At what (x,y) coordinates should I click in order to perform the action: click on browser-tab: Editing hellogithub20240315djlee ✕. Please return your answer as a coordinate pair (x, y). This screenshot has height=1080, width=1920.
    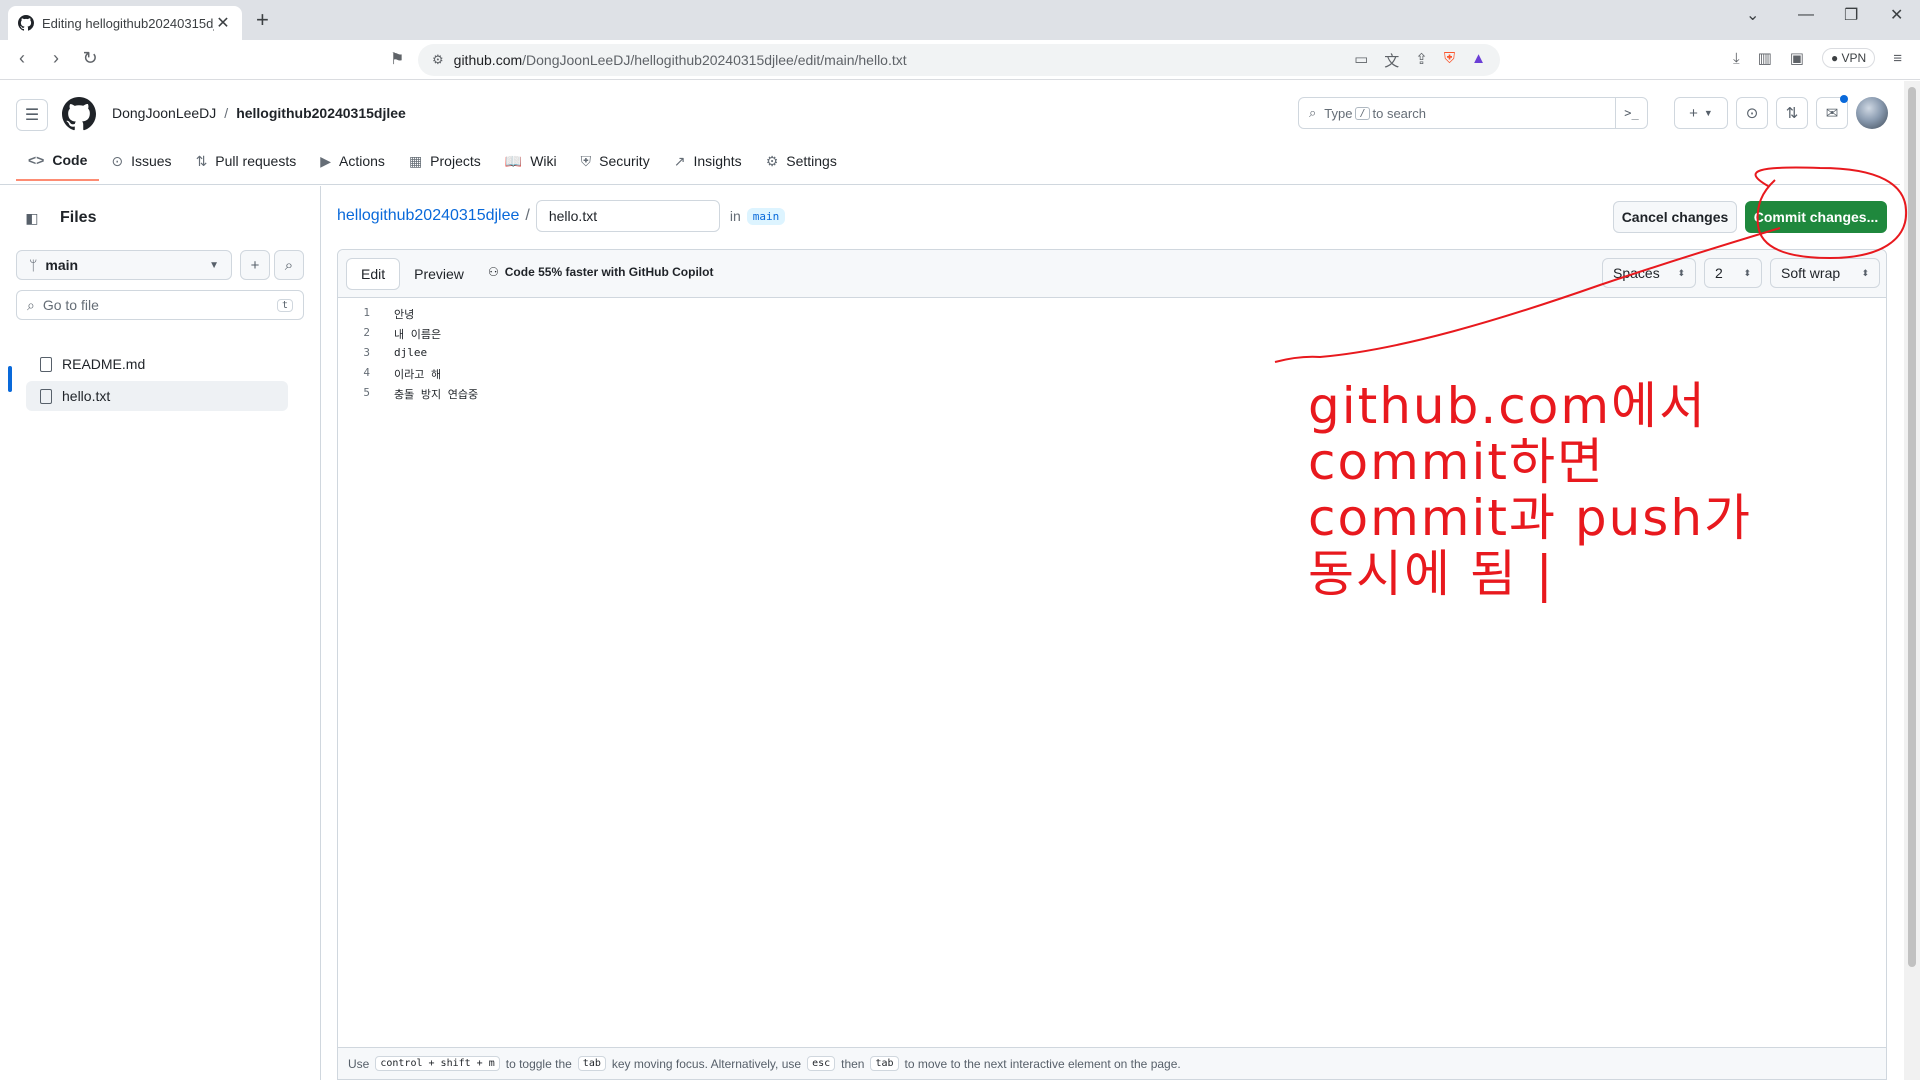
    Looking at the image, I should click on (125, 23).